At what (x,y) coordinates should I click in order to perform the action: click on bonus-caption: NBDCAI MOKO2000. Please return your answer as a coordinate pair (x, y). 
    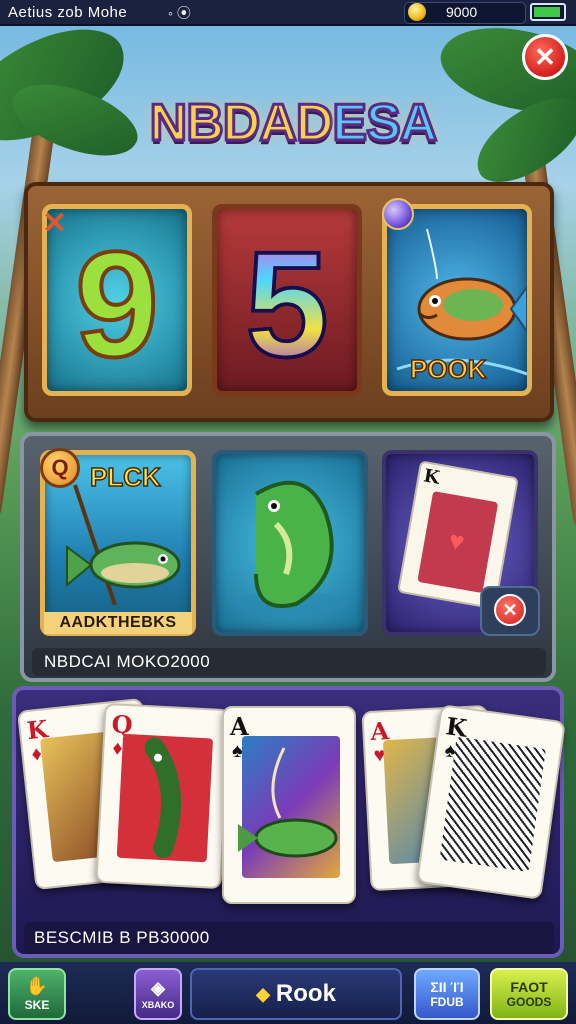
    Looking at the image, I should click on (127, 661).